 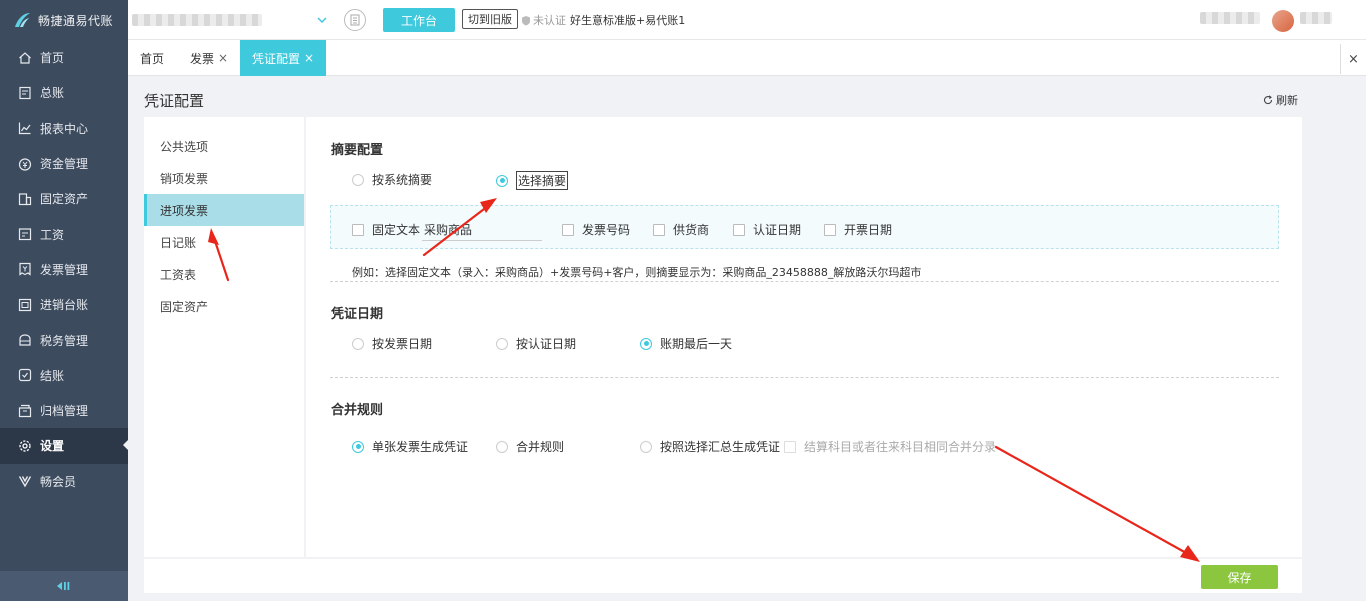 I want to click on radio-label: 选择摘要, so click(x=542, y=180).